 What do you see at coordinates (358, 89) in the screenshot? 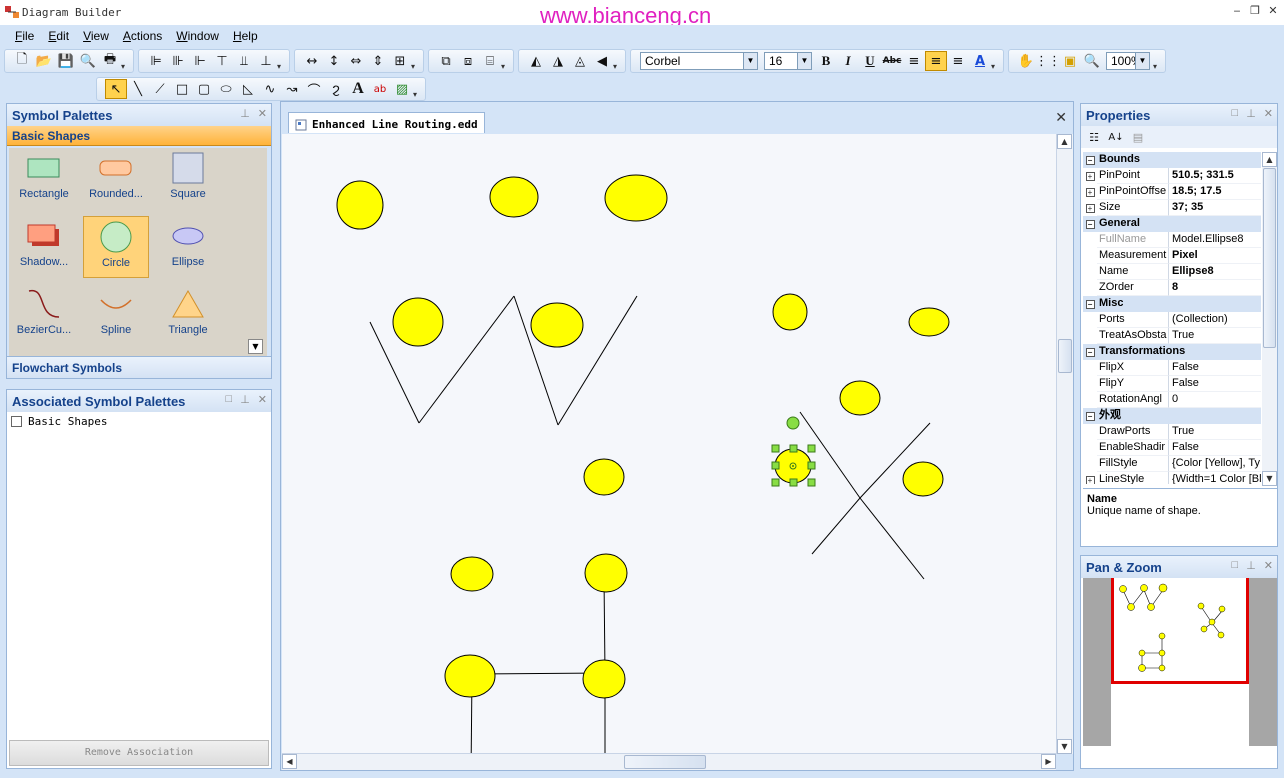
I see `text-tool-icon: A` at bounding box center [358, 89].